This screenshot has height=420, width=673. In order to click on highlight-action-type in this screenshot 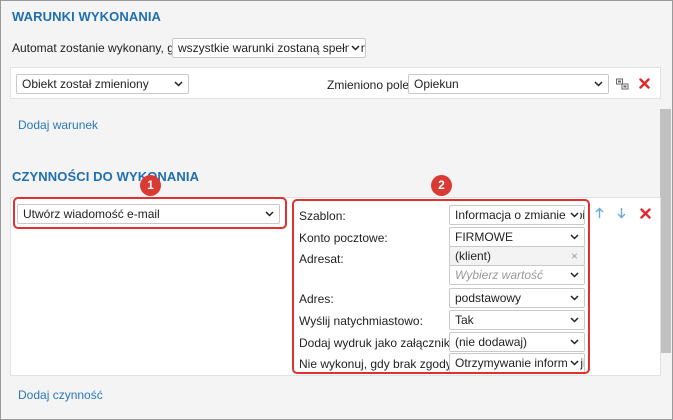, I will do `click(150, 213)`.